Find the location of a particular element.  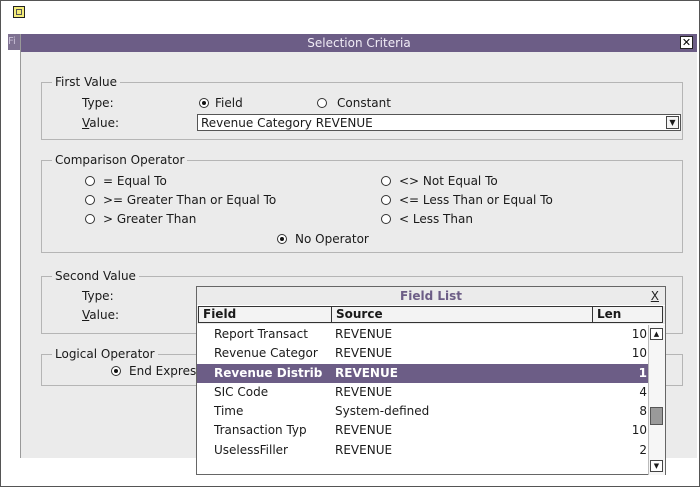

op-gte-label: >= Greater Than or Equal To is located at coordinates (189, 200).